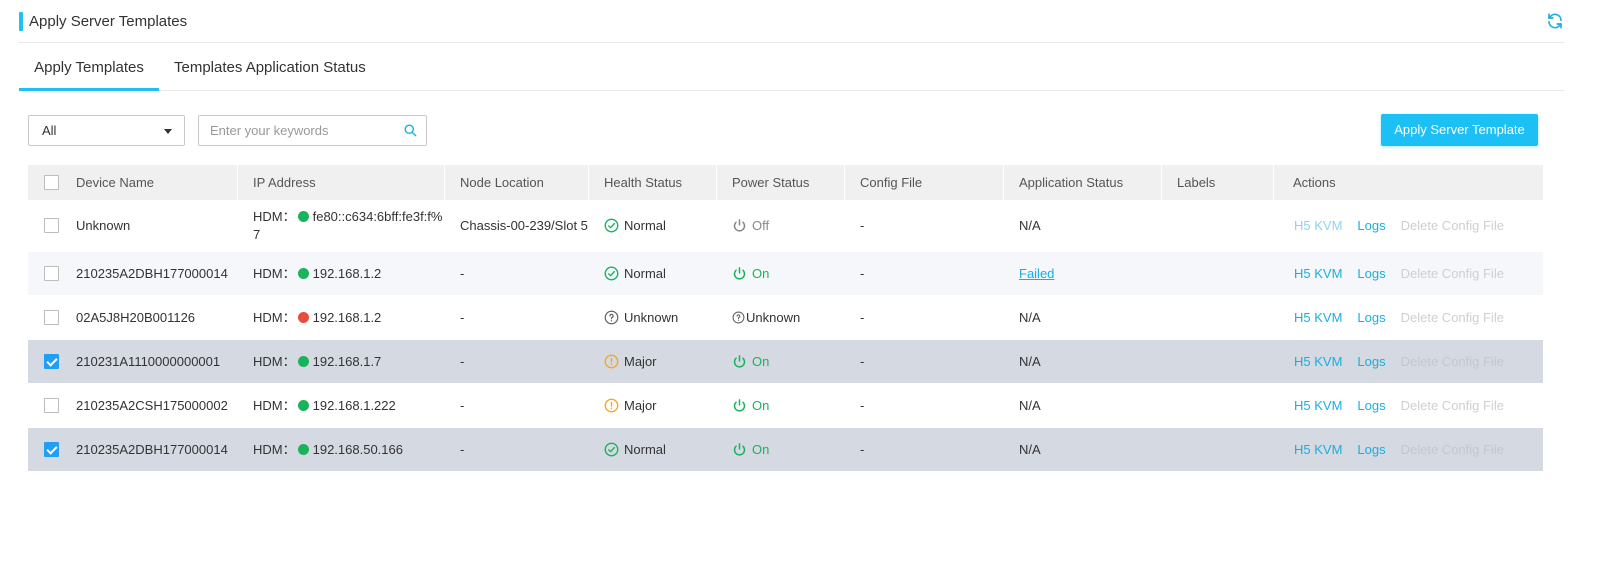  Describe the element at coordinates (761, 449) in the screenshot. I see `power-status-text: On` at that location.